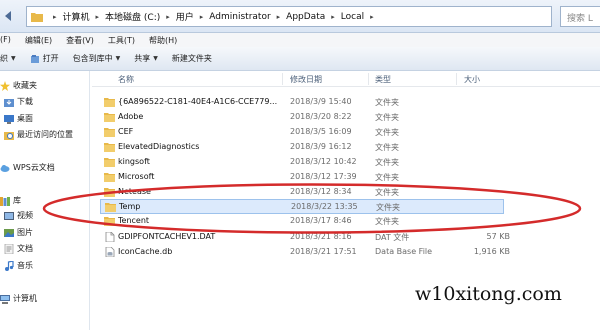 The height and width of the screenshot is (330, 600). I want to click on file-name: Microsoft, so click(136, 176).